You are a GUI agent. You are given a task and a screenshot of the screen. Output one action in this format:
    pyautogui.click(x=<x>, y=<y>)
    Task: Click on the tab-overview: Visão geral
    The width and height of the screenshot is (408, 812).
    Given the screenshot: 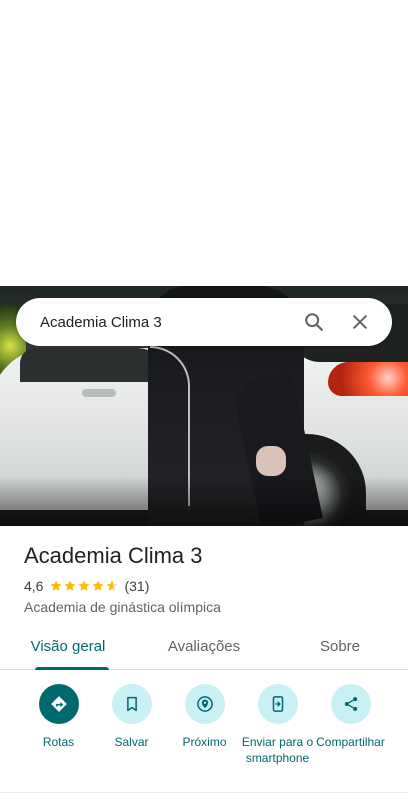 What is the action you would take?
    pyautogui.click(x=68, y=648)
    